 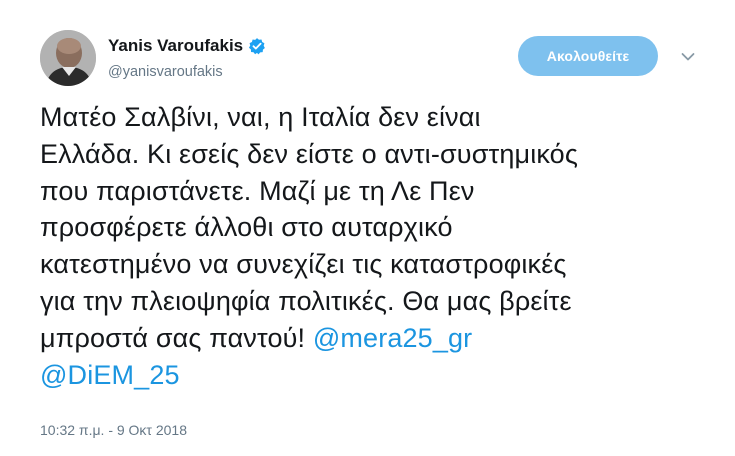 I want to click on tweet-timestamp: 10:32 π.μ. - 9 Οκτ 2018, so click(x=113, y=430).